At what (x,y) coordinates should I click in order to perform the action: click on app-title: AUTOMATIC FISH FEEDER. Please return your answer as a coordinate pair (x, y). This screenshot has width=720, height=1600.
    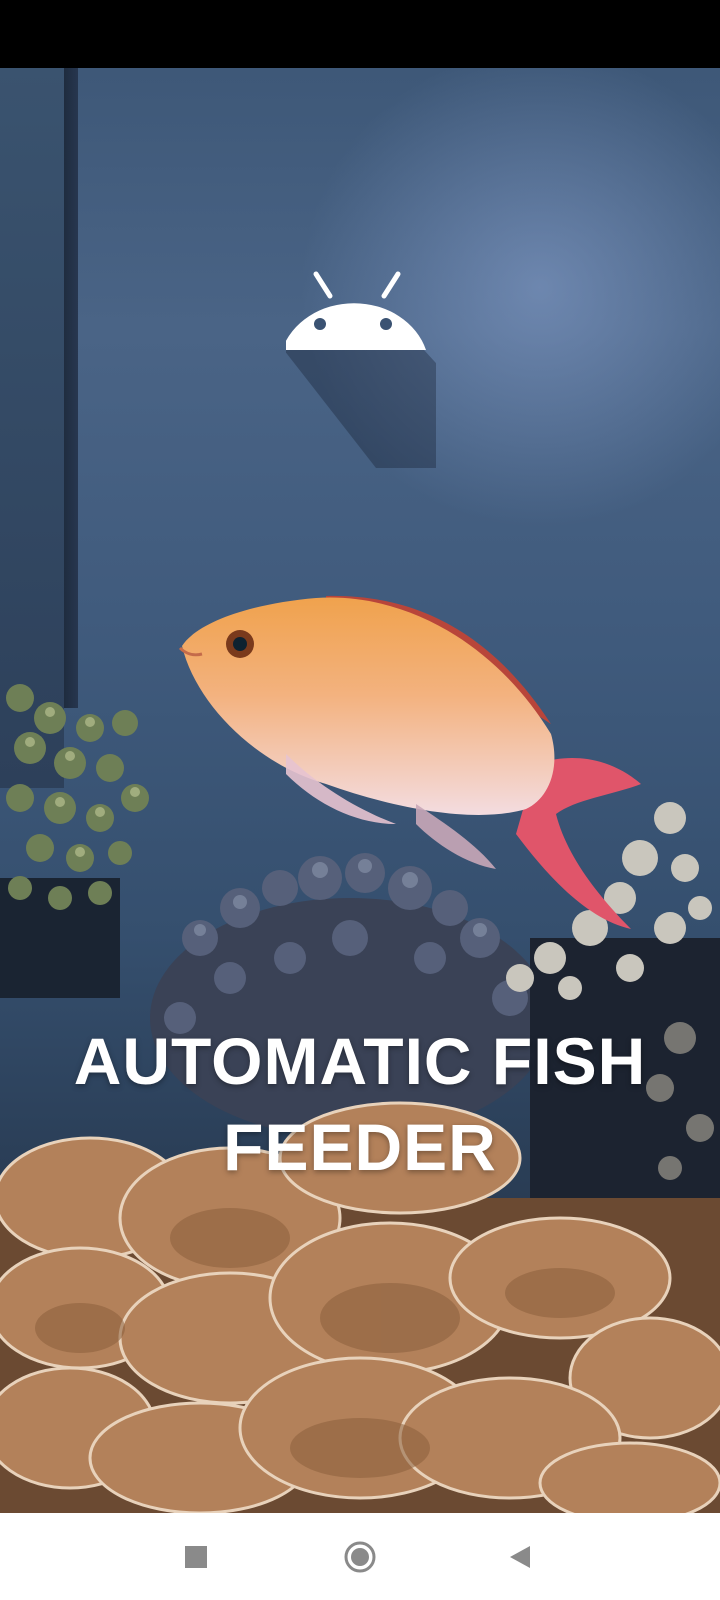
    Looking at the image, I should click on (360, 1104).